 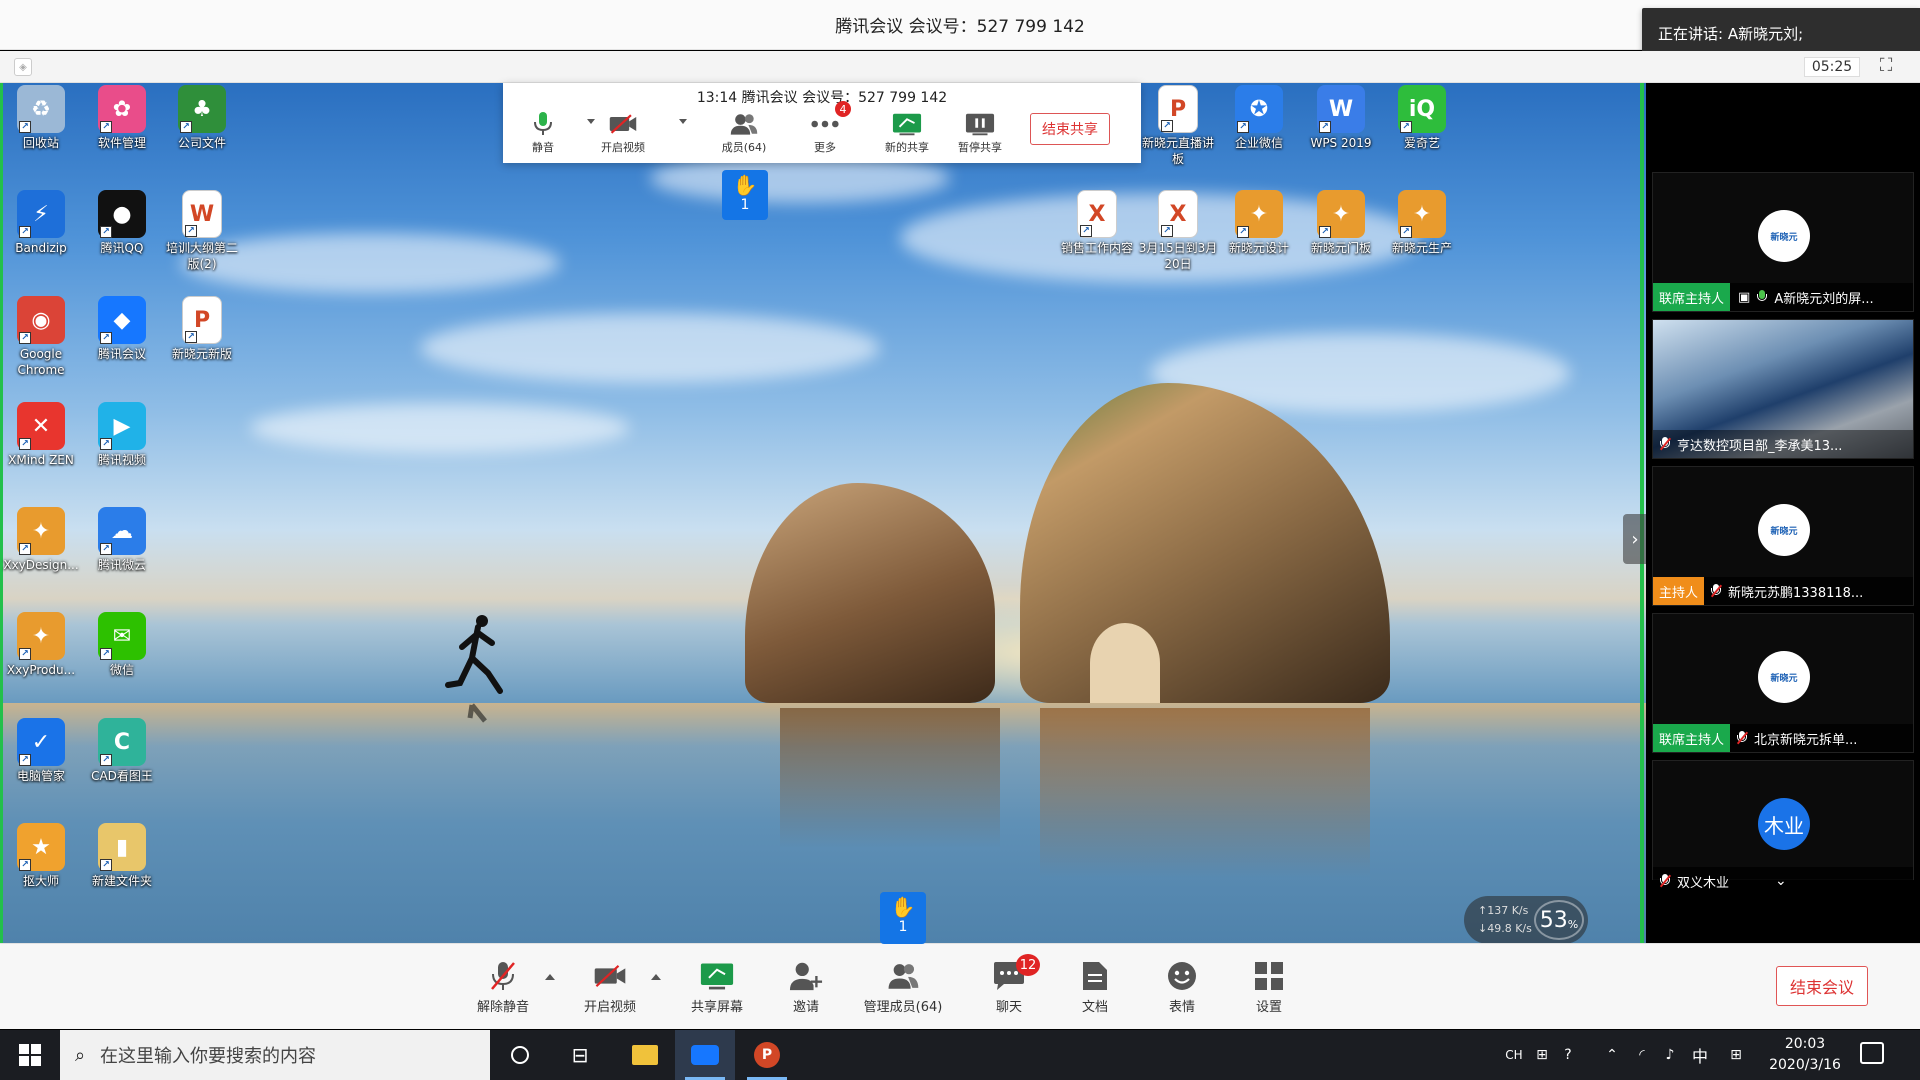 I want to click on tencent-meeting-icon, so click(x=705, y=1055).